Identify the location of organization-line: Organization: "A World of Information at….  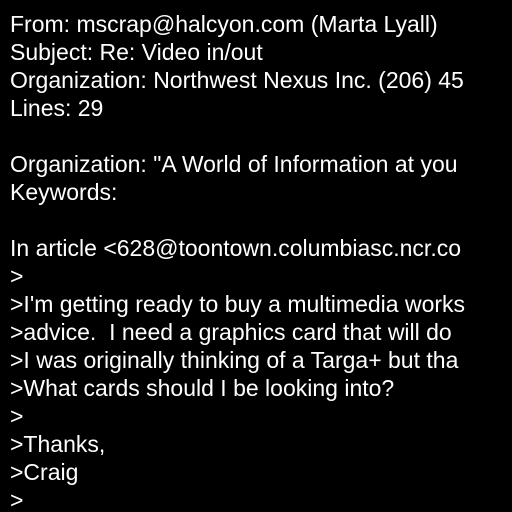
(234, 164).